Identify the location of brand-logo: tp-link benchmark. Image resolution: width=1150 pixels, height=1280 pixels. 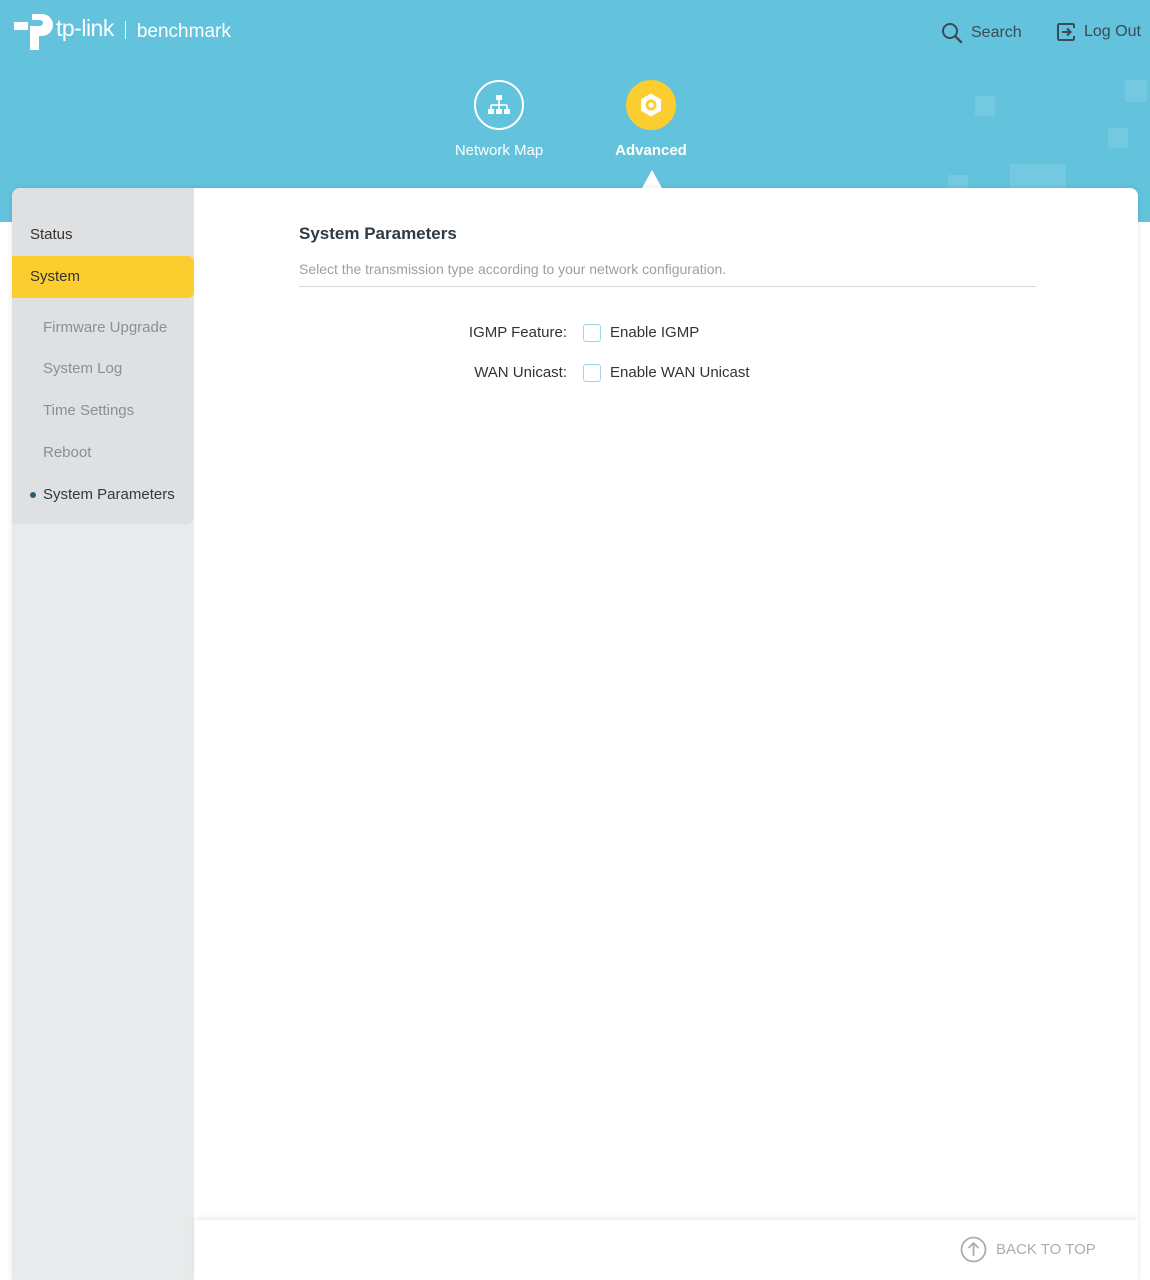
(121, 32).